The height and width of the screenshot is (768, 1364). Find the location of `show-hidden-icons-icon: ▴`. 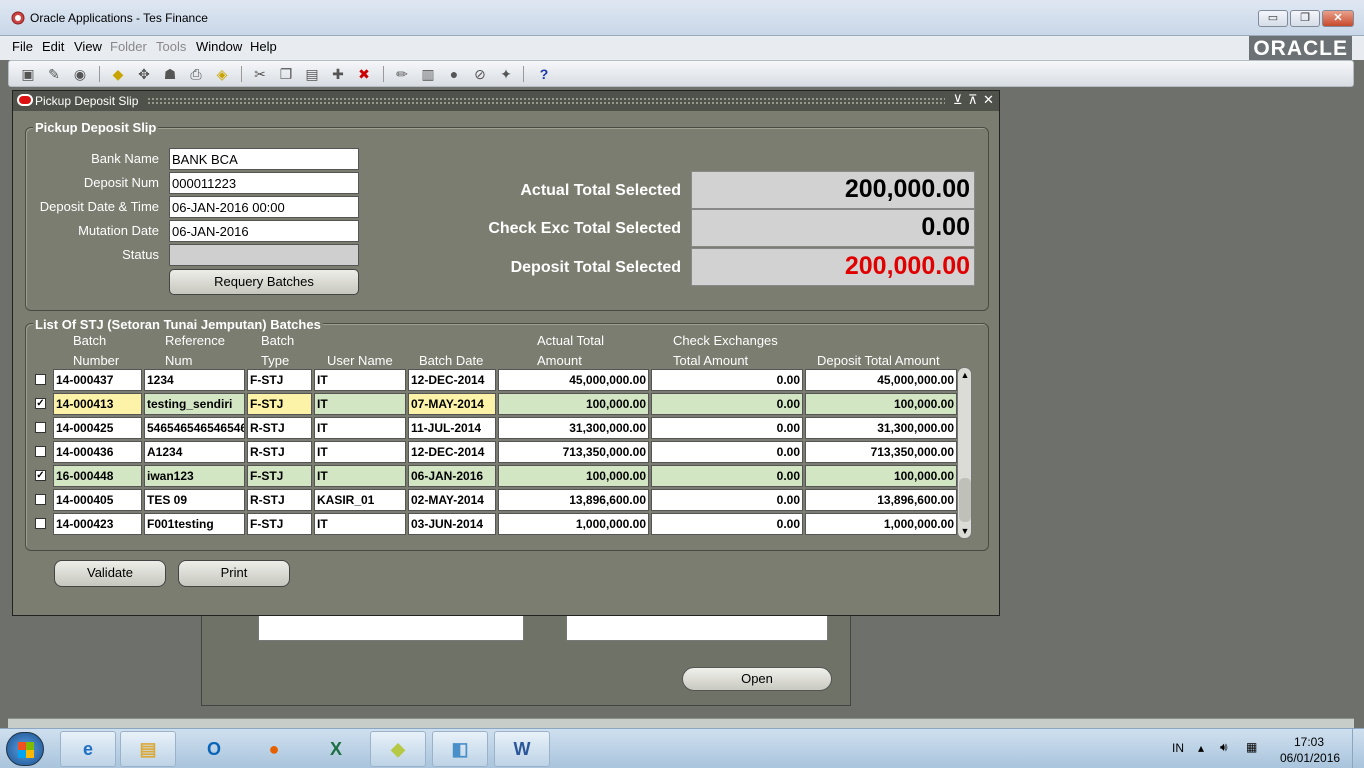

show-hidden-icons-icon: ▴ is located at coordinates (1201, 748).